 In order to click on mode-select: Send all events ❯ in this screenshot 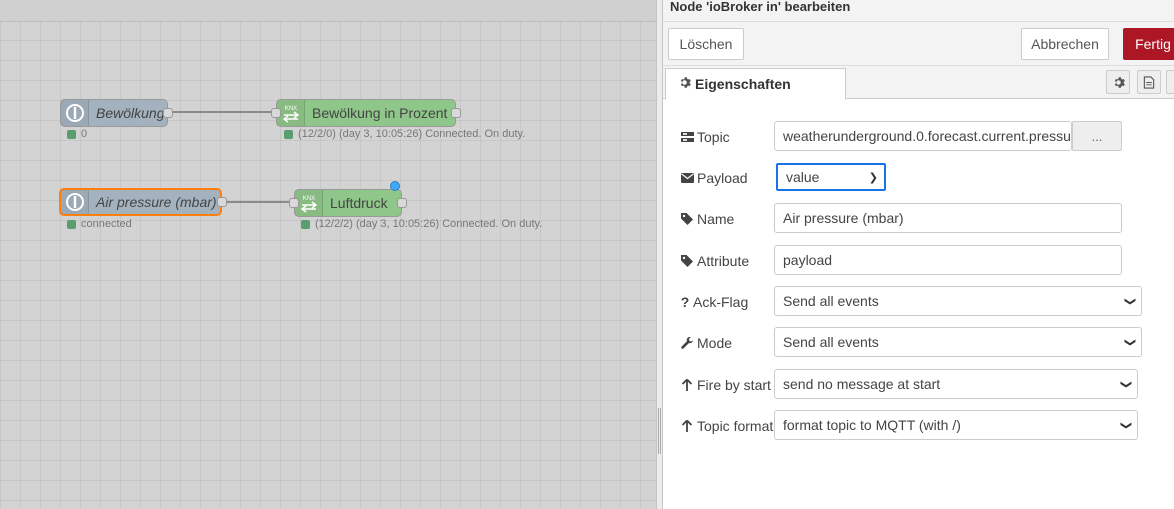, I will do `click(958, 342)`.